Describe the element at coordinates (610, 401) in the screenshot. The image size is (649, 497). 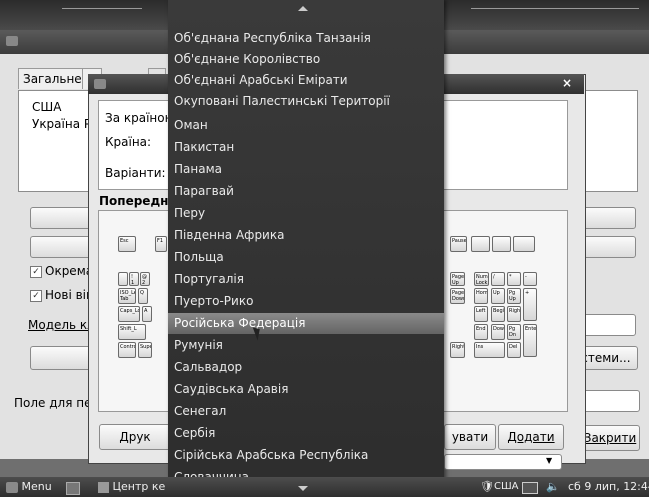
I see `shortcut-field-right` at that location.